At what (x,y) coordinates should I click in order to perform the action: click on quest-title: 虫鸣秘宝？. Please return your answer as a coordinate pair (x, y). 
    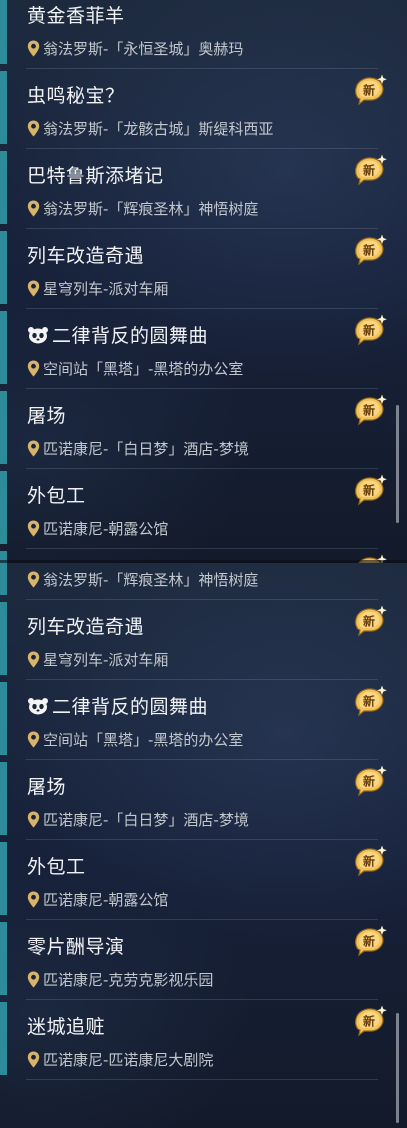
    Looking at the image, I should click on (76, 94).